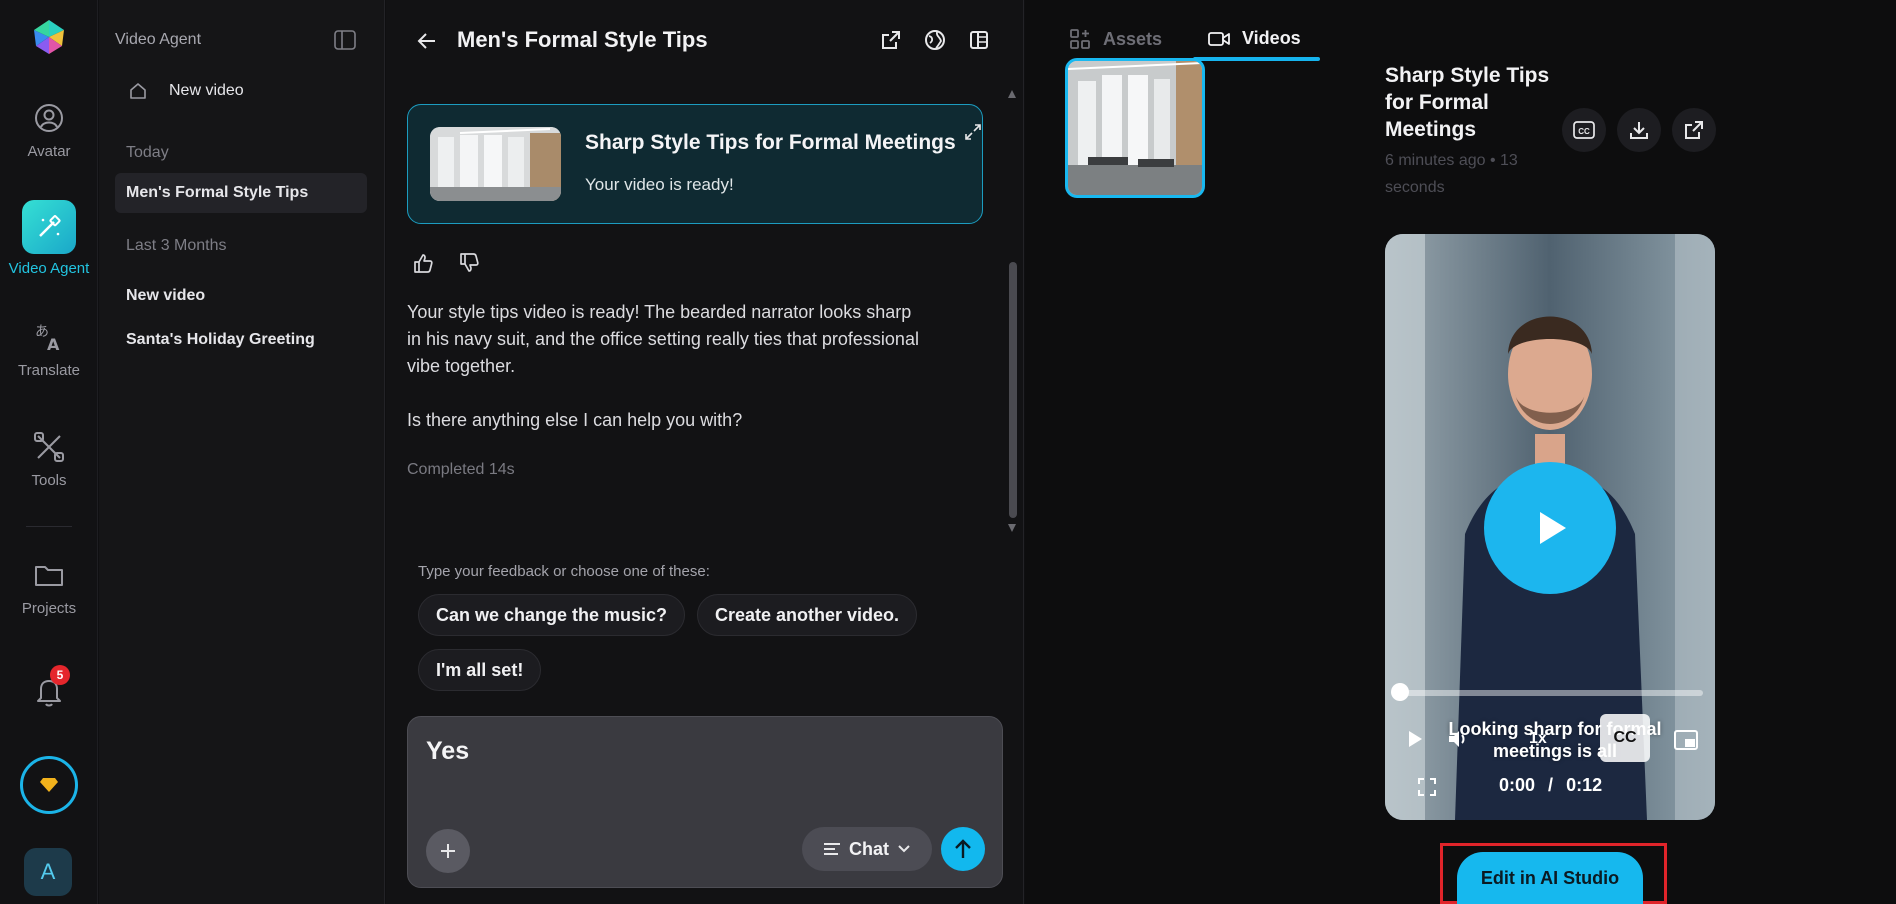 The width and height of the screenshot is (1896, 904). What do you see at coordinates (49, 587) in the screenshot?
I see `rail-projects: Projects` at bounding box center [49, 587].